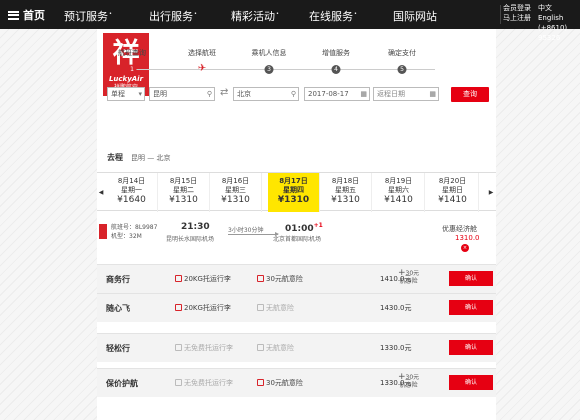 Image resolution: width=580 pixels, height=420 pixels. I want to click on lang-chinese: 中文, so click(545, 8).